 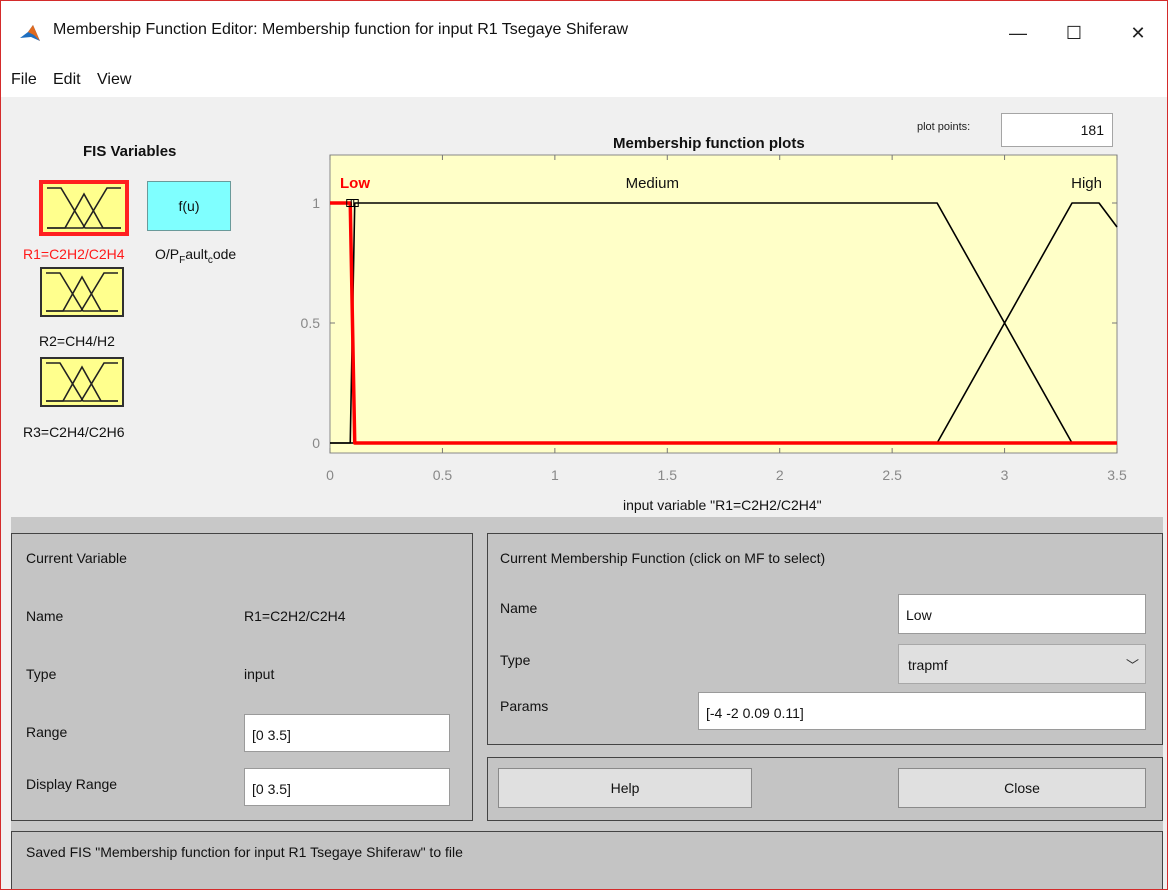 What do you see at coordinates (76, 558) in the screenshot?
I see `current-variable-title: Current Variable` at bounding box center [76, 558].